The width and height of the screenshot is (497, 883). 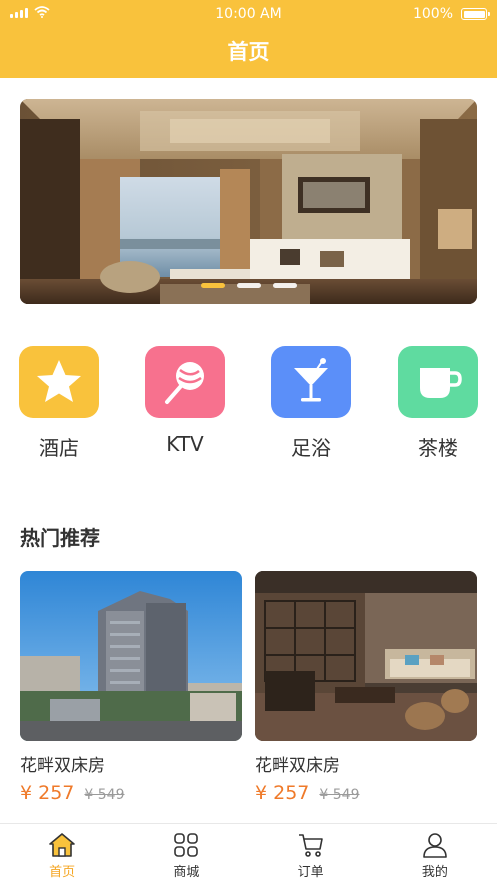 I want to click on status-bar: 10:00 AM 100%, so click(x=248, y=14).